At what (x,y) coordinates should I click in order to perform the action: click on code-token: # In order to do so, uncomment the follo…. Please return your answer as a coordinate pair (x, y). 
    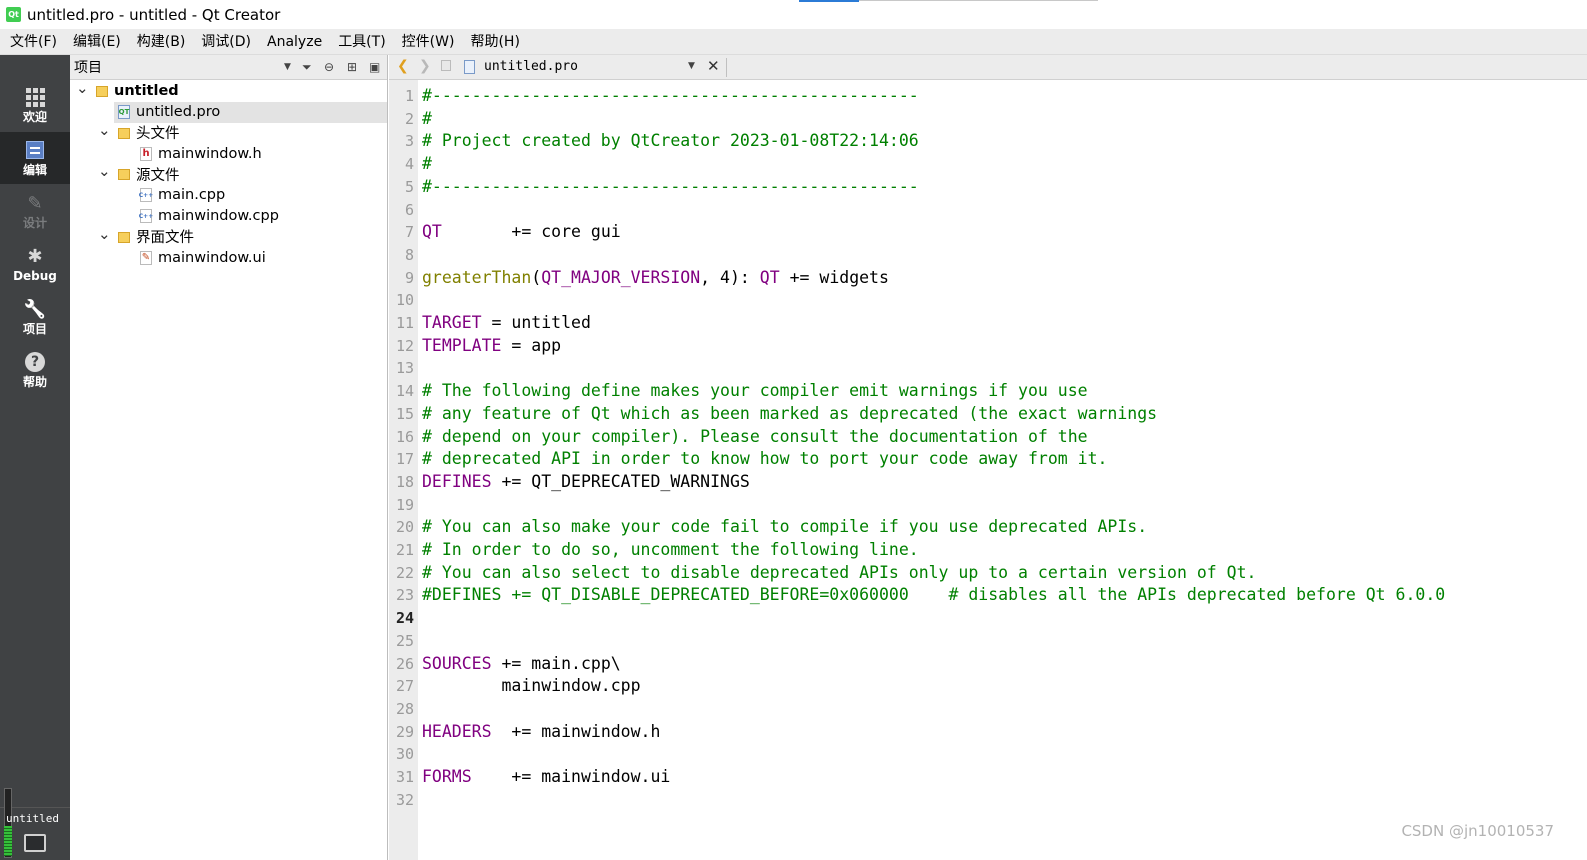
    Looking at the image, I should click on (670, 549).